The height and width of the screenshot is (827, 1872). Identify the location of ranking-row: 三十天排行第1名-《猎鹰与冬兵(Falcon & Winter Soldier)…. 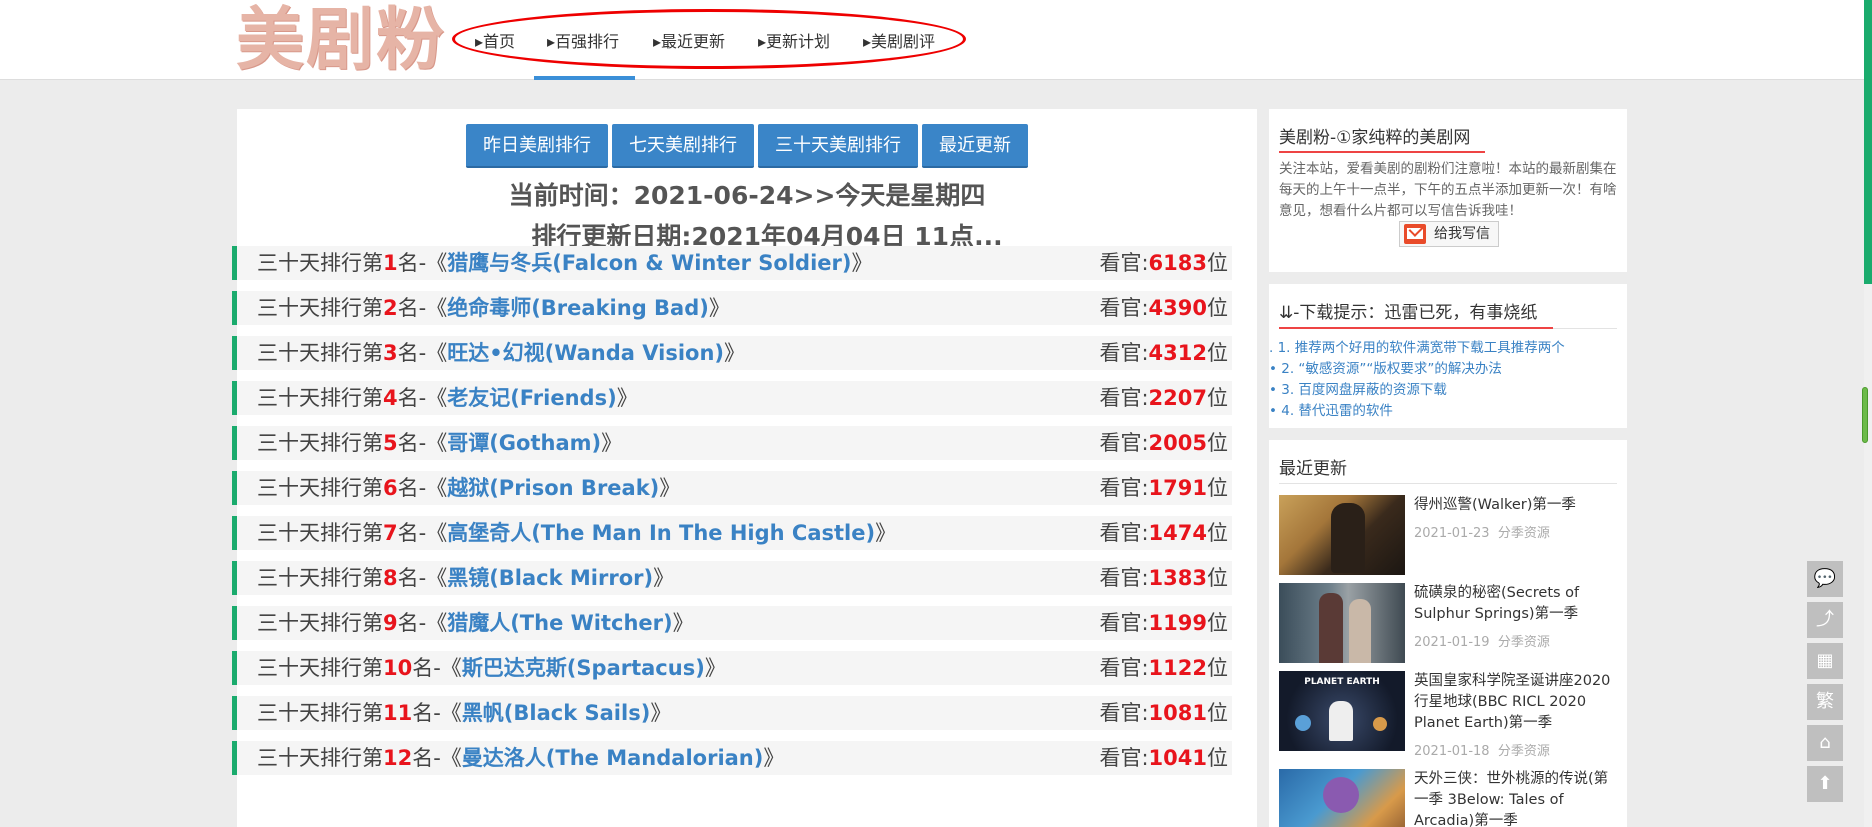
(732, 263).